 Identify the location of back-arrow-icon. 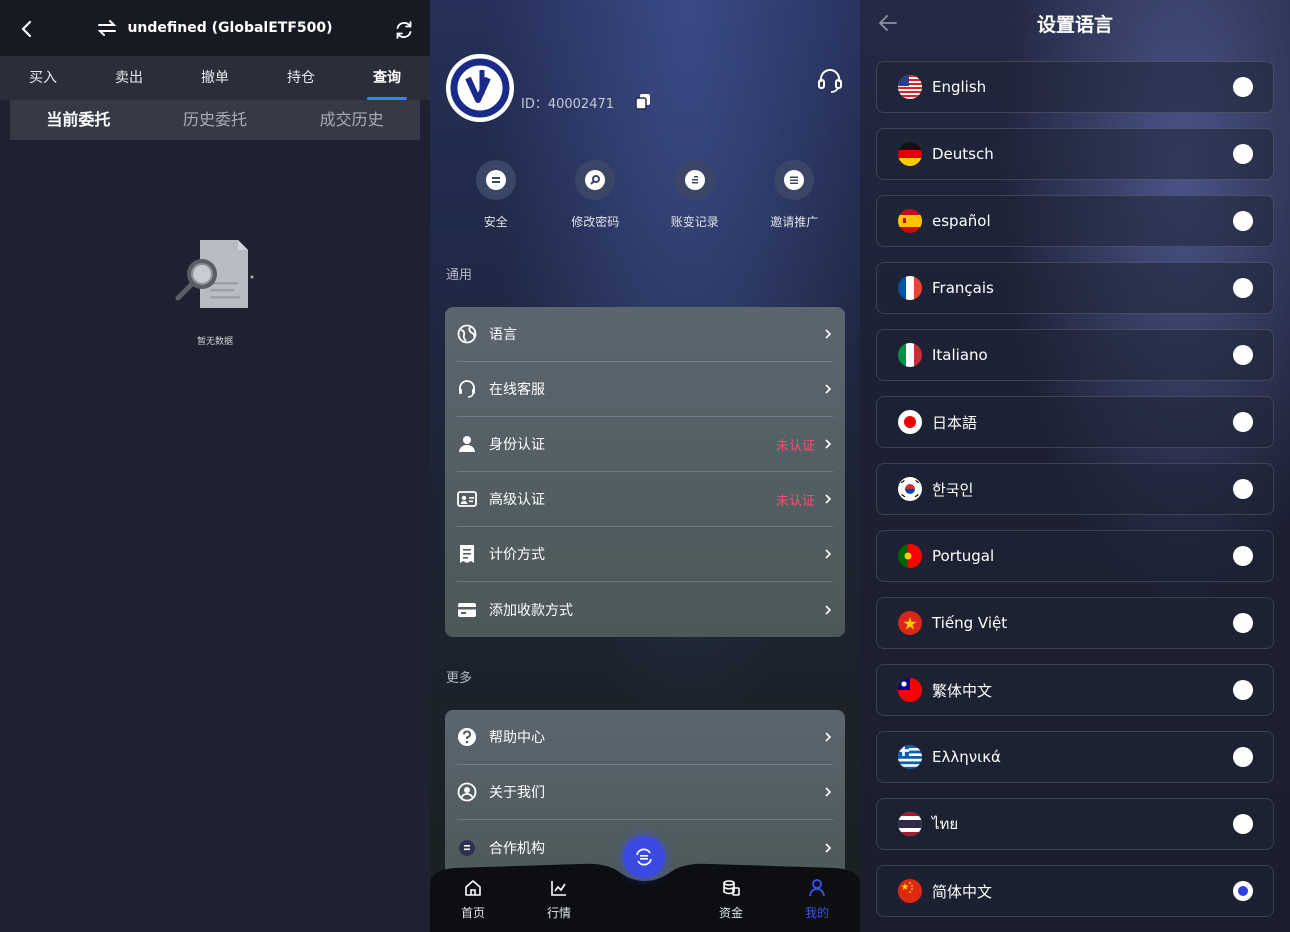
(27, 29).